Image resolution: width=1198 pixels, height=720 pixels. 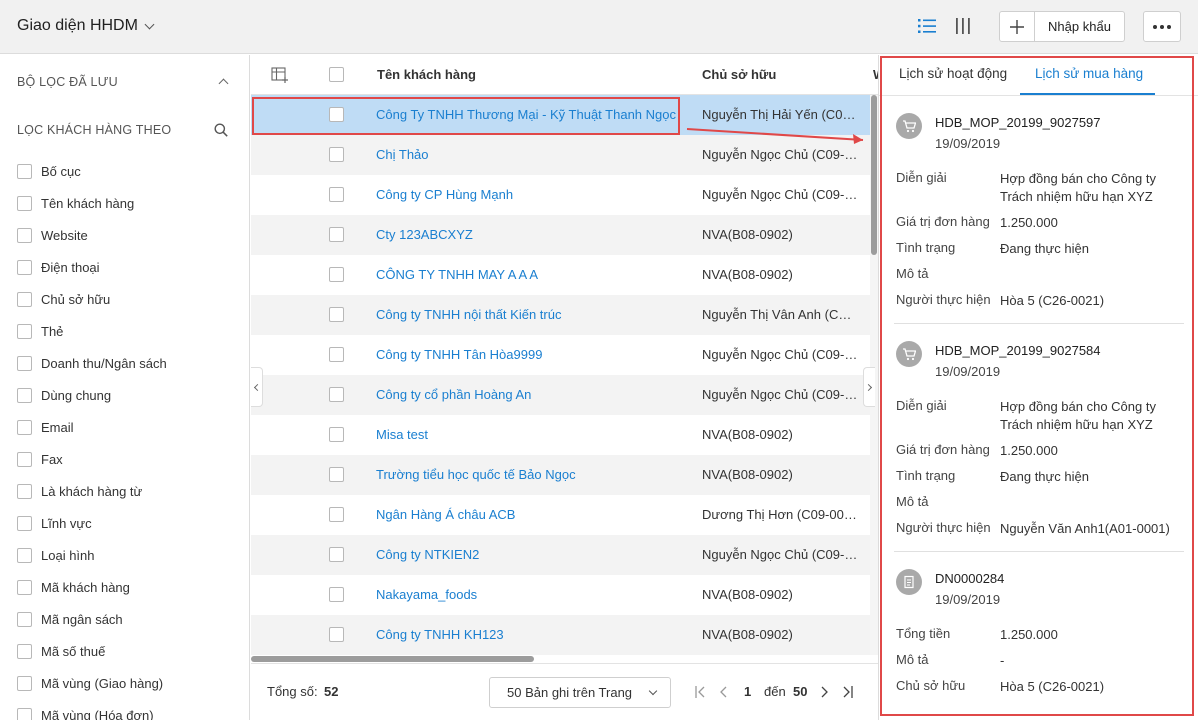 What do you see at coordinates (92, 683) in the screenshot?
I see `filter-item: Mã vùng (Giao hàng)` at bounding box center [92, 683].